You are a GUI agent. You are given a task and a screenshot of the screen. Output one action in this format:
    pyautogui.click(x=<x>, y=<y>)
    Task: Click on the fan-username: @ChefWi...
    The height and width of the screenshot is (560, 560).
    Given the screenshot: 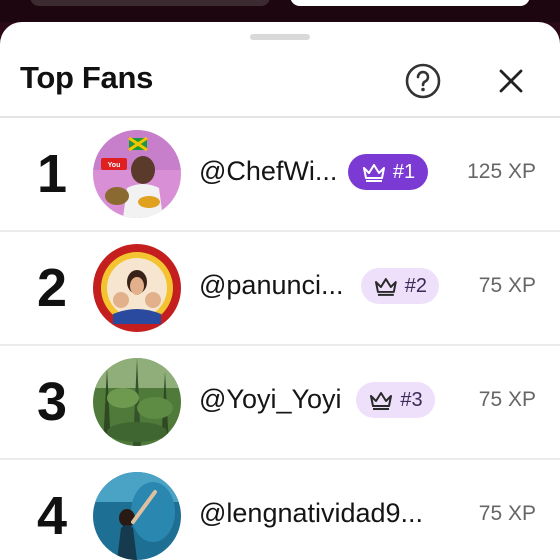 What is the action you would take?
    pyautogui.click(x=268, y=171)
    